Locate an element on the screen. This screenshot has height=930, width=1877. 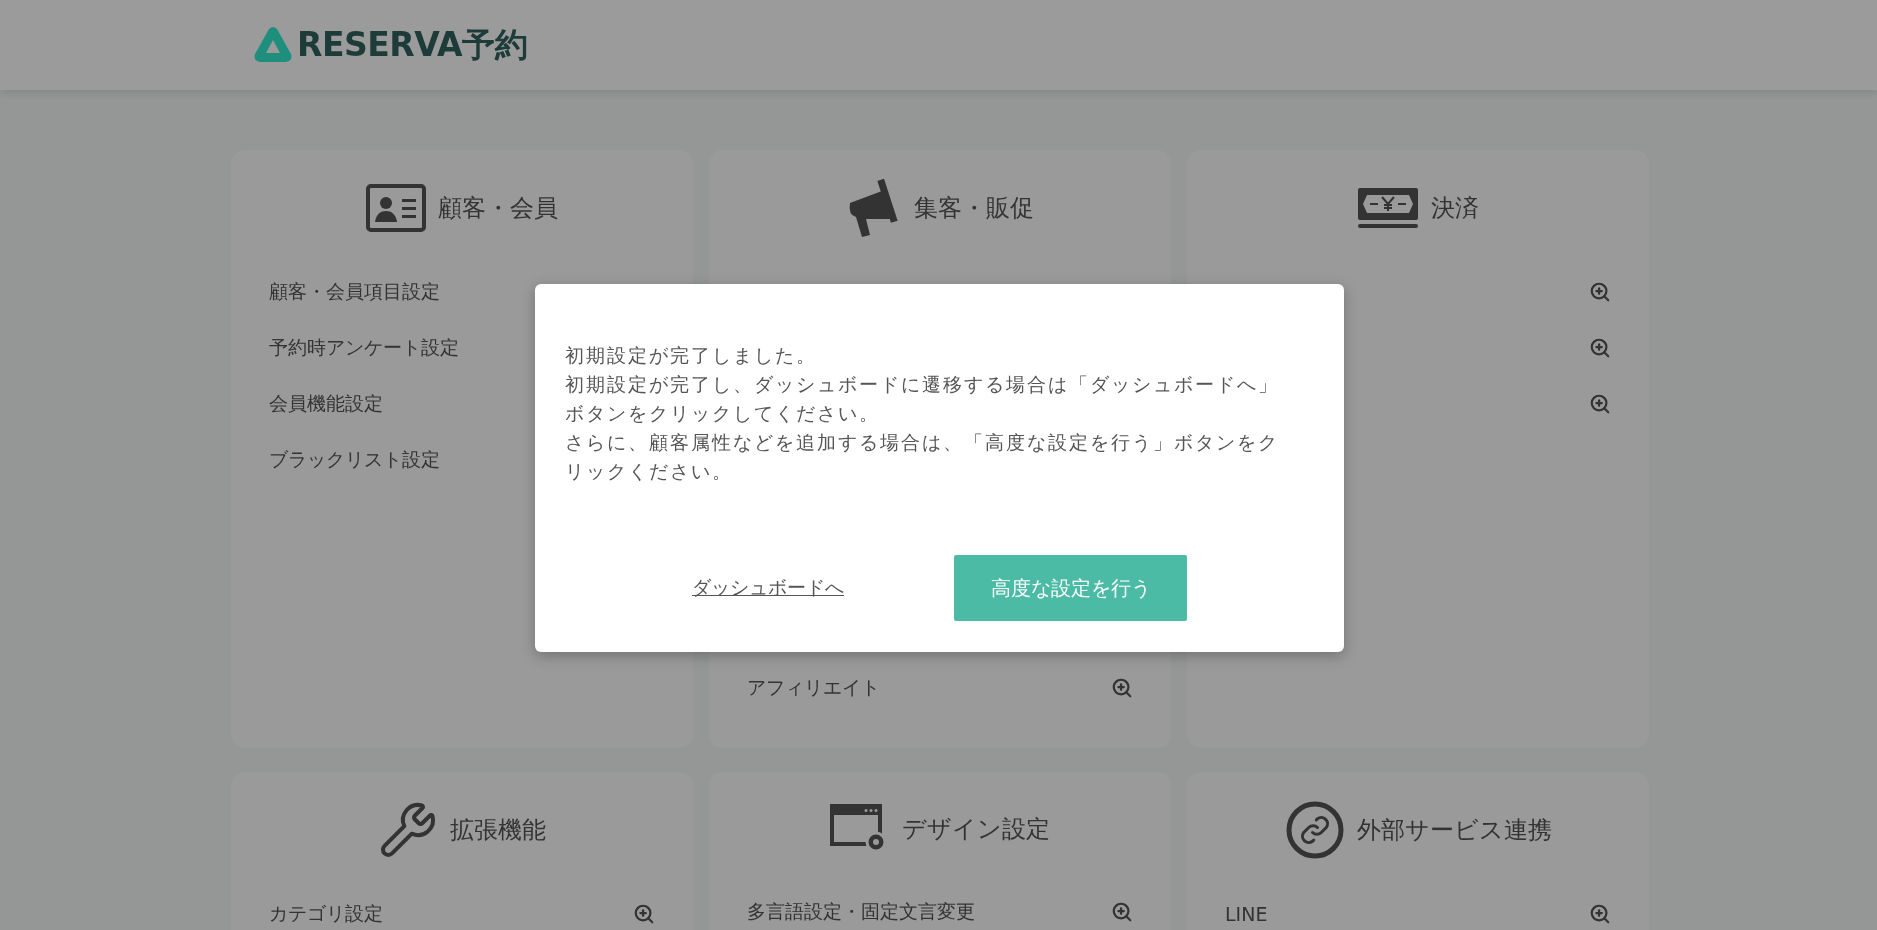
dialog-text: 初期設定が完了しました。 is located at coordinates (691, 355).